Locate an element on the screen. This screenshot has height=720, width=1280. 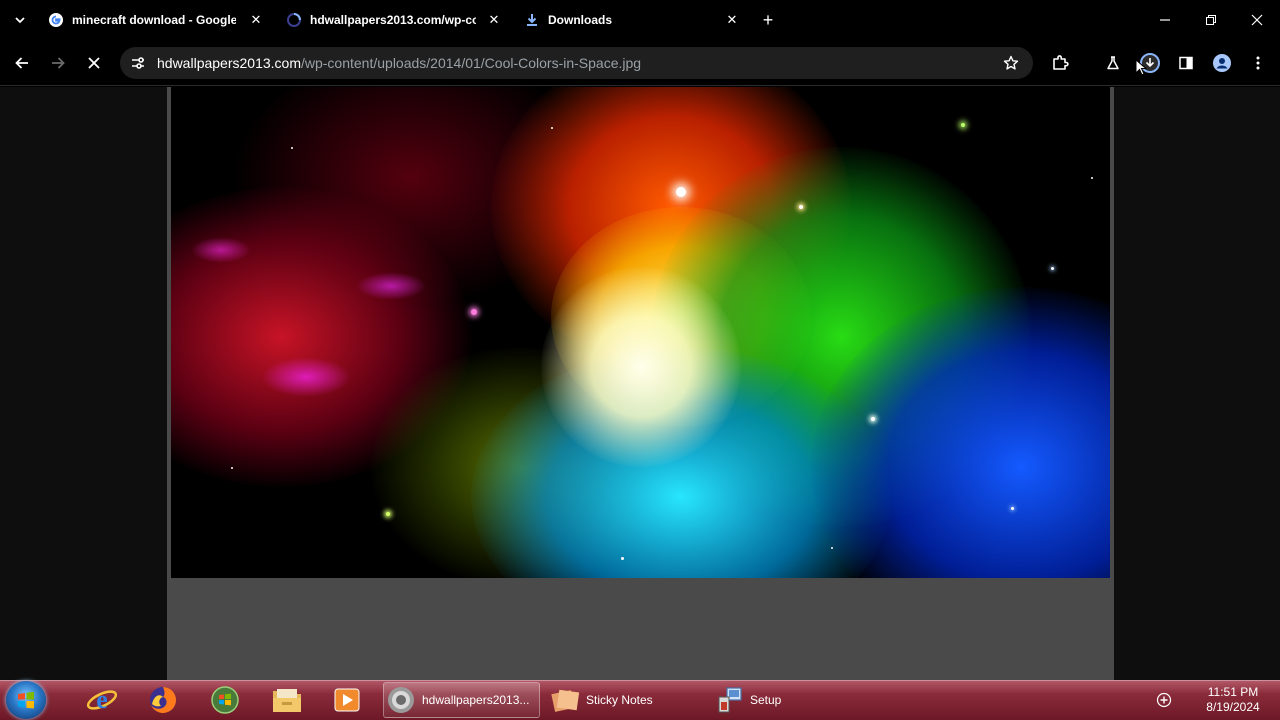
back-button is located at coordinates (22, 63).